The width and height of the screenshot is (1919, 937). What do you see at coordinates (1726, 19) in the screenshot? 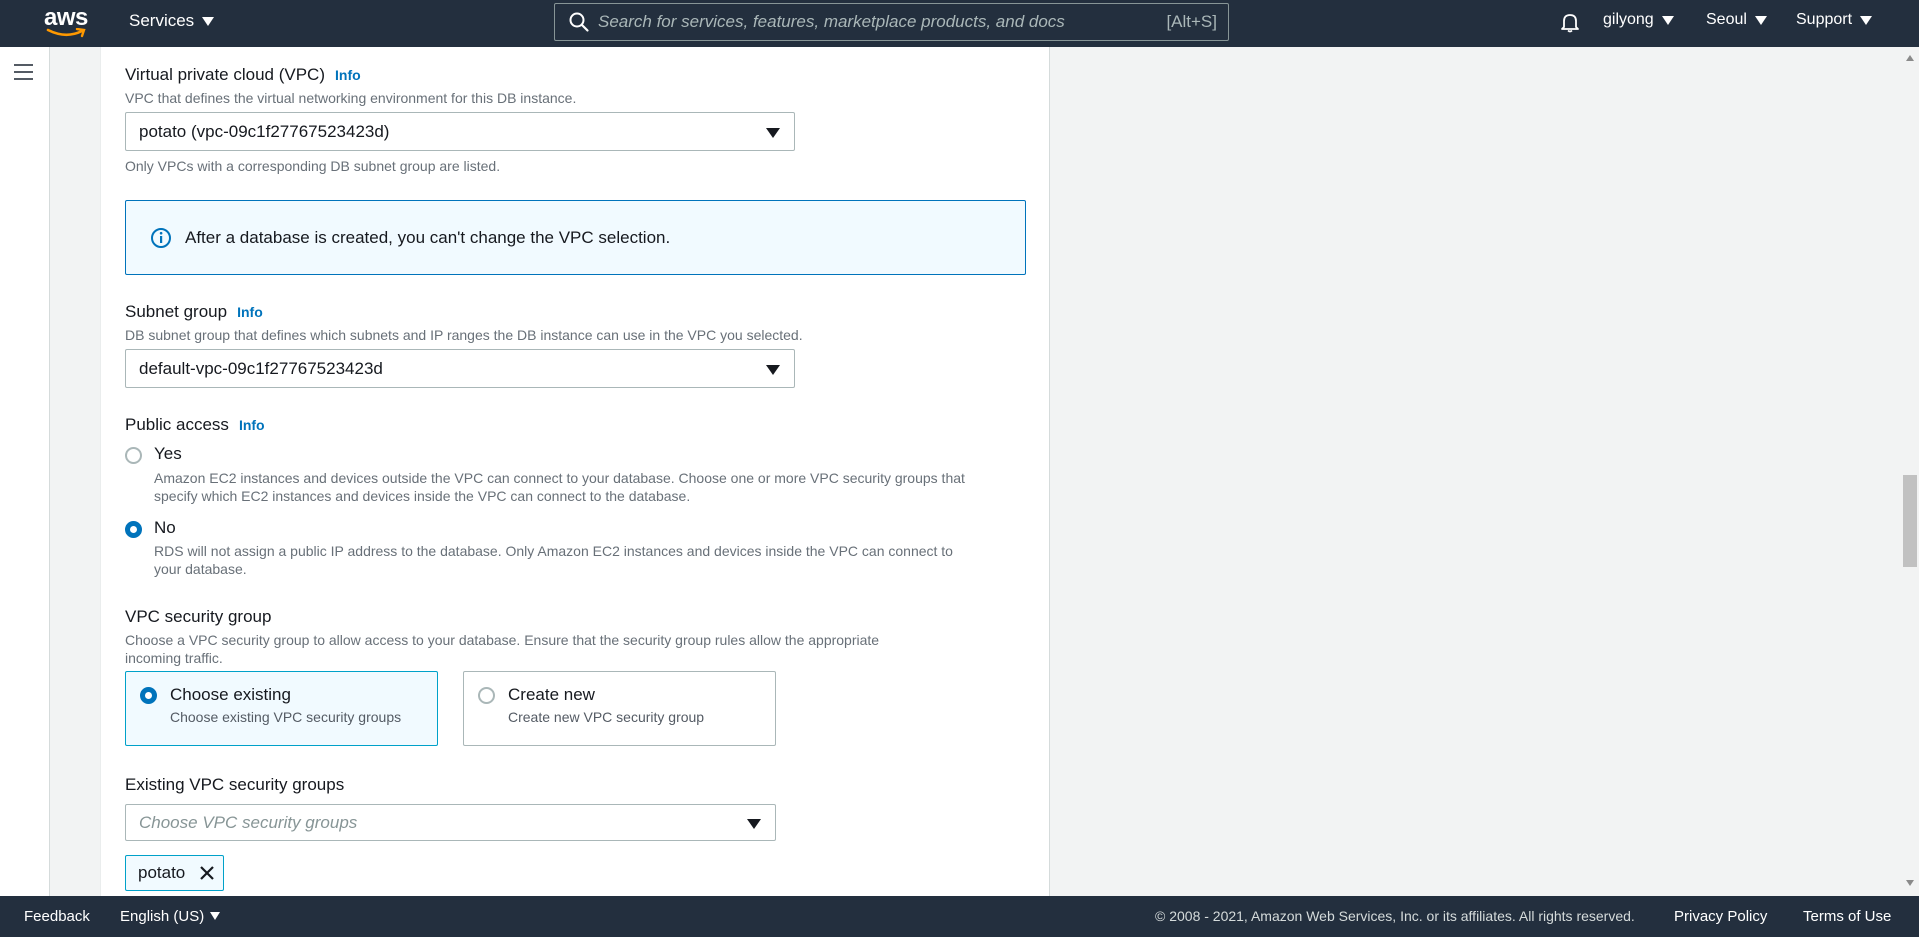
I see `region-name: Seoul` at bounding box center [1726, 19].